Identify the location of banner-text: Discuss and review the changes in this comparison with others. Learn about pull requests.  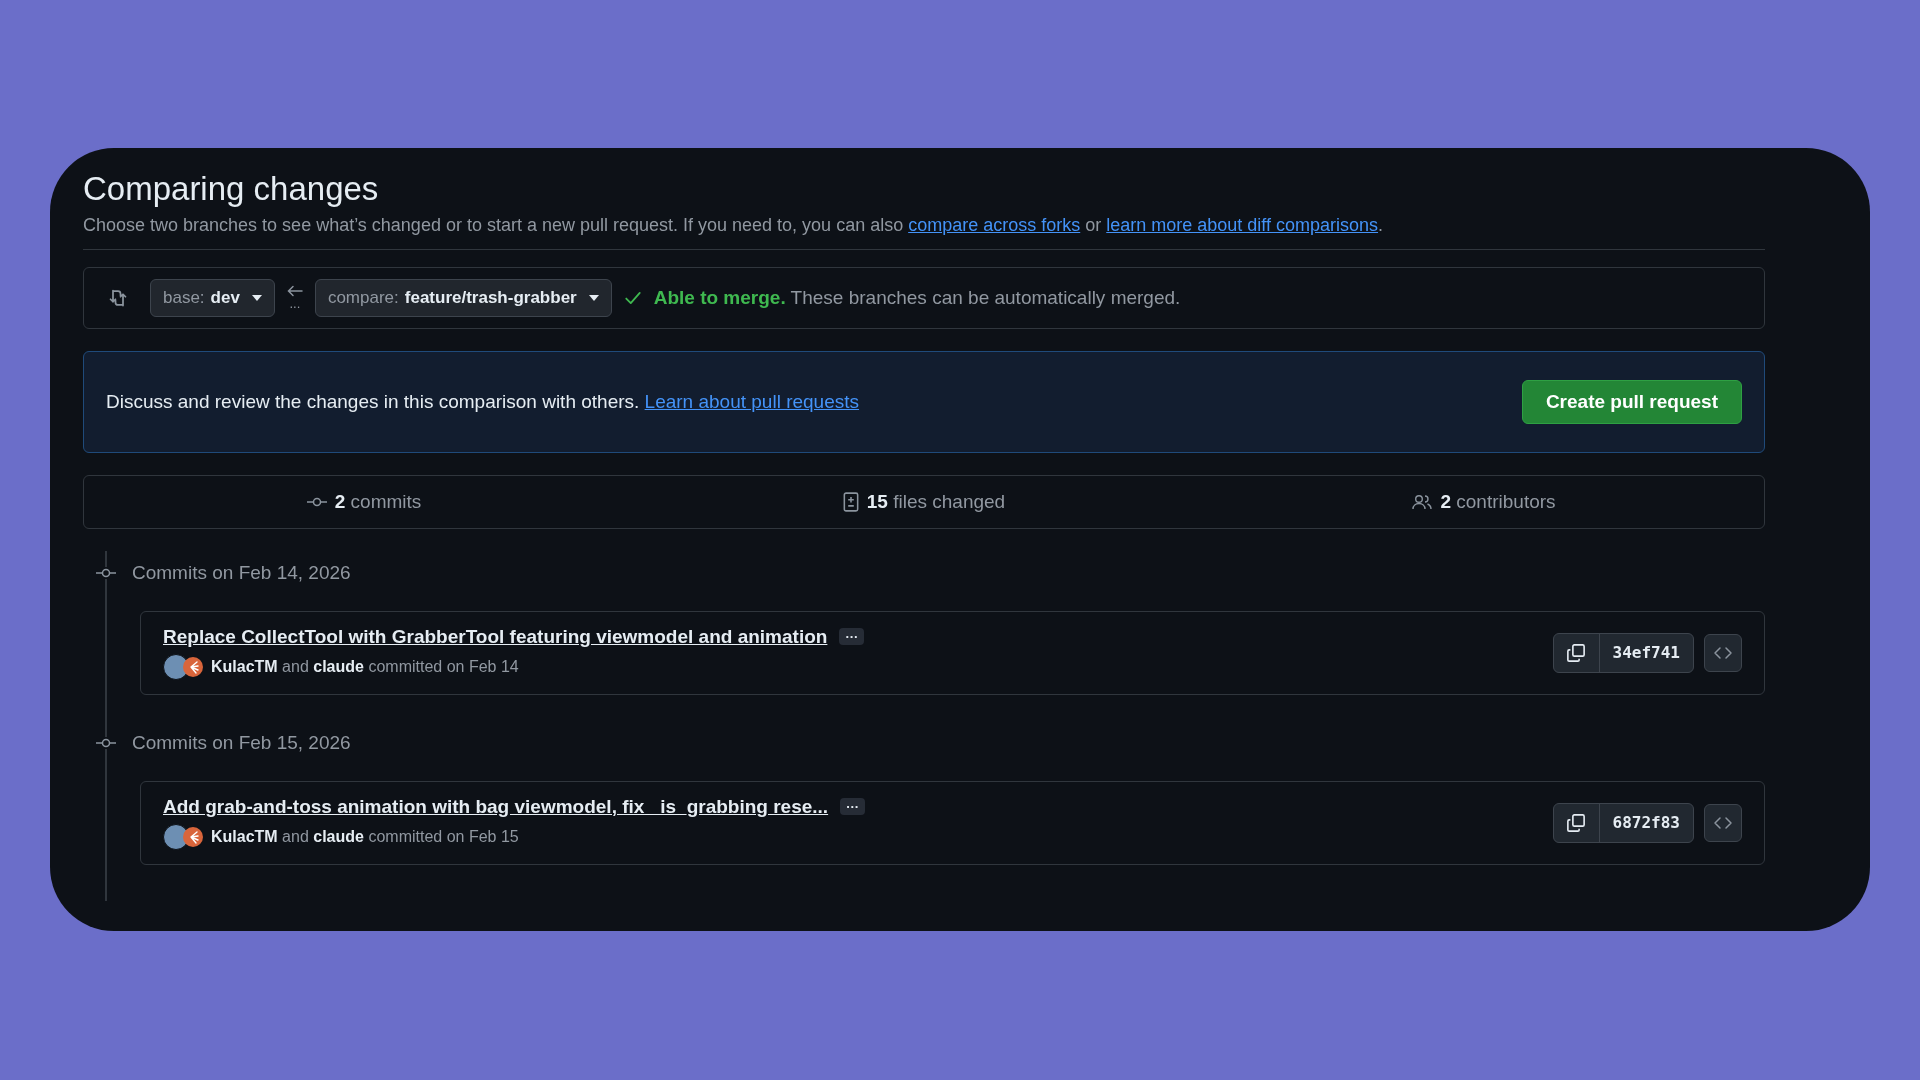
(483, 401).